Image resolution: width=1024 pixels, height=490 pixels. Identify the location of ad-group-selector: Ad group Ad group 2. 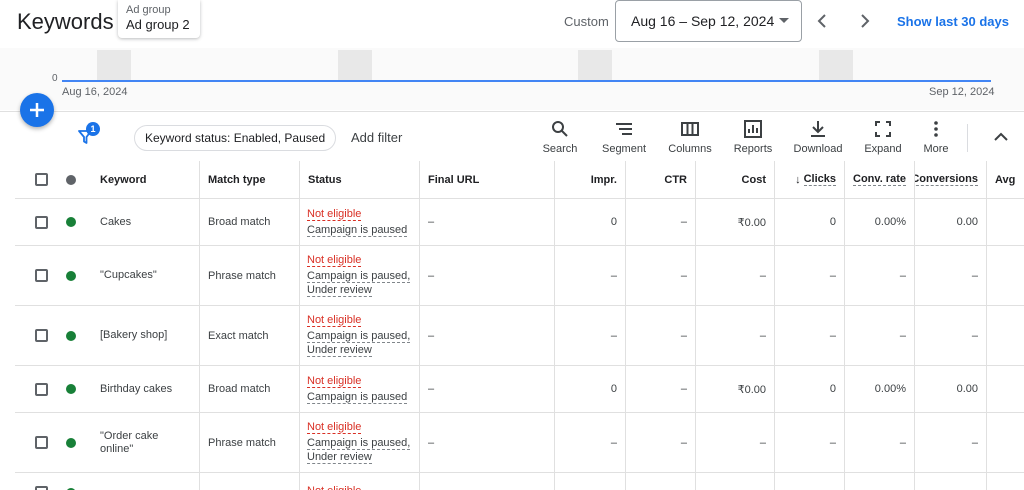
(159, 19).